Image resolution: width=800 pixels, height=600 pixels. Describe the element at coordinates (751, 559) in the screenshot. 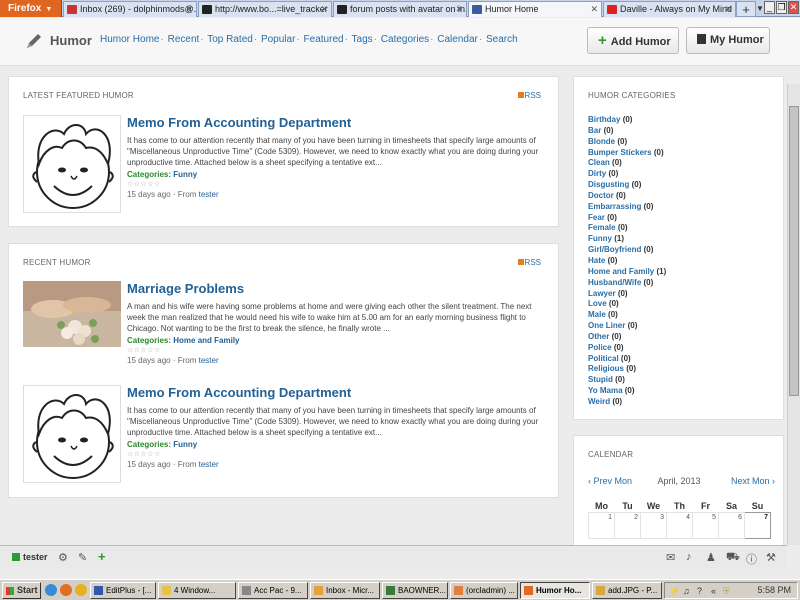

I see `info-icon: ⓘ` at that location.